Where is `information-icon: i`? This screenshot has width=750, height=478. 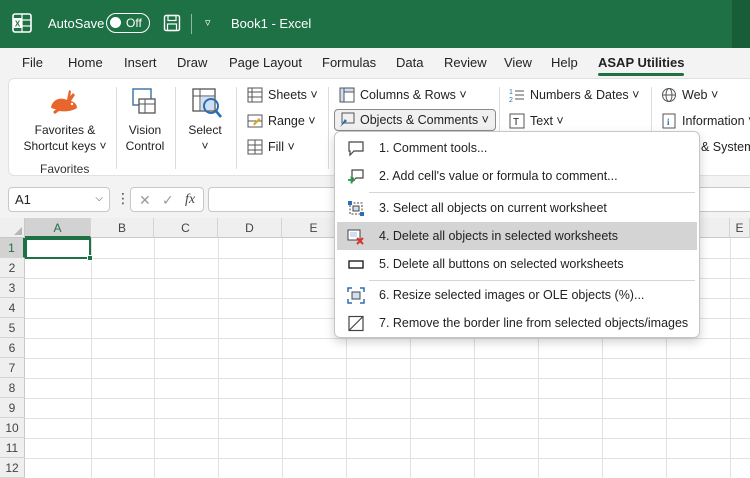 information-icon: i is located at coordinates (669, 121).